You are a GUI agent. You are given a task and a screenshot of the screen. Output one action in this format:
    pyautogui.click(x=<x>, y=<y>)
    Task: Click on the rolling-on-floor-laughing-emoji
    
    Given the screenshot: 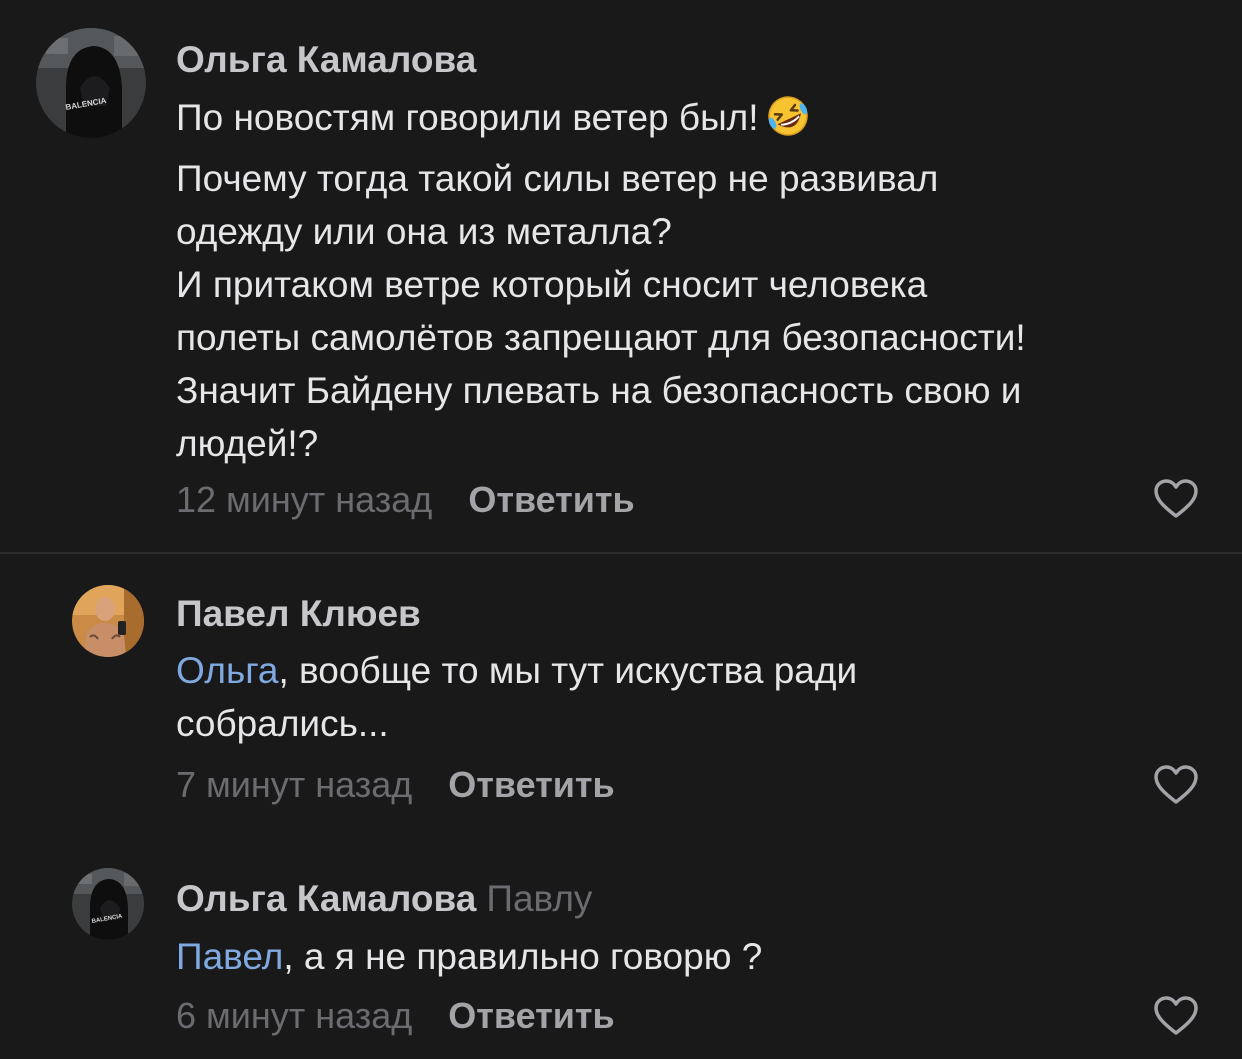 What is the action you would take?
    pyautogui.click(x=788, y=123)
    